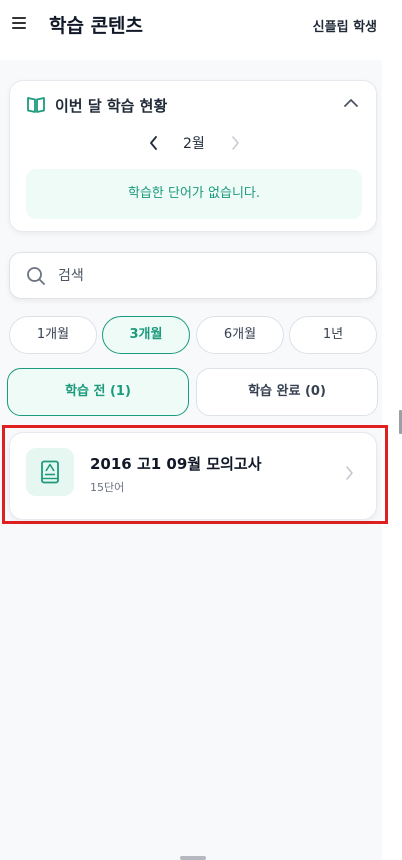  Describe the element at coordinates (36, 276) in the screenshot. I see `search-icon` at that location.